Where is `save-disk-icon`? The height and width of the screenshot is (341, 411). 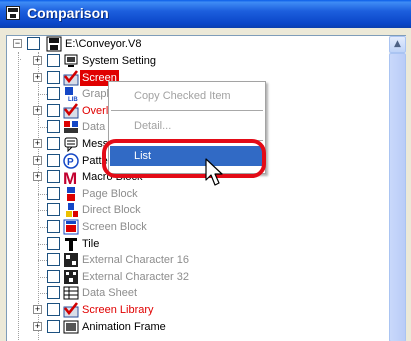 save-disk-icon is located at coordinates (54, 44).